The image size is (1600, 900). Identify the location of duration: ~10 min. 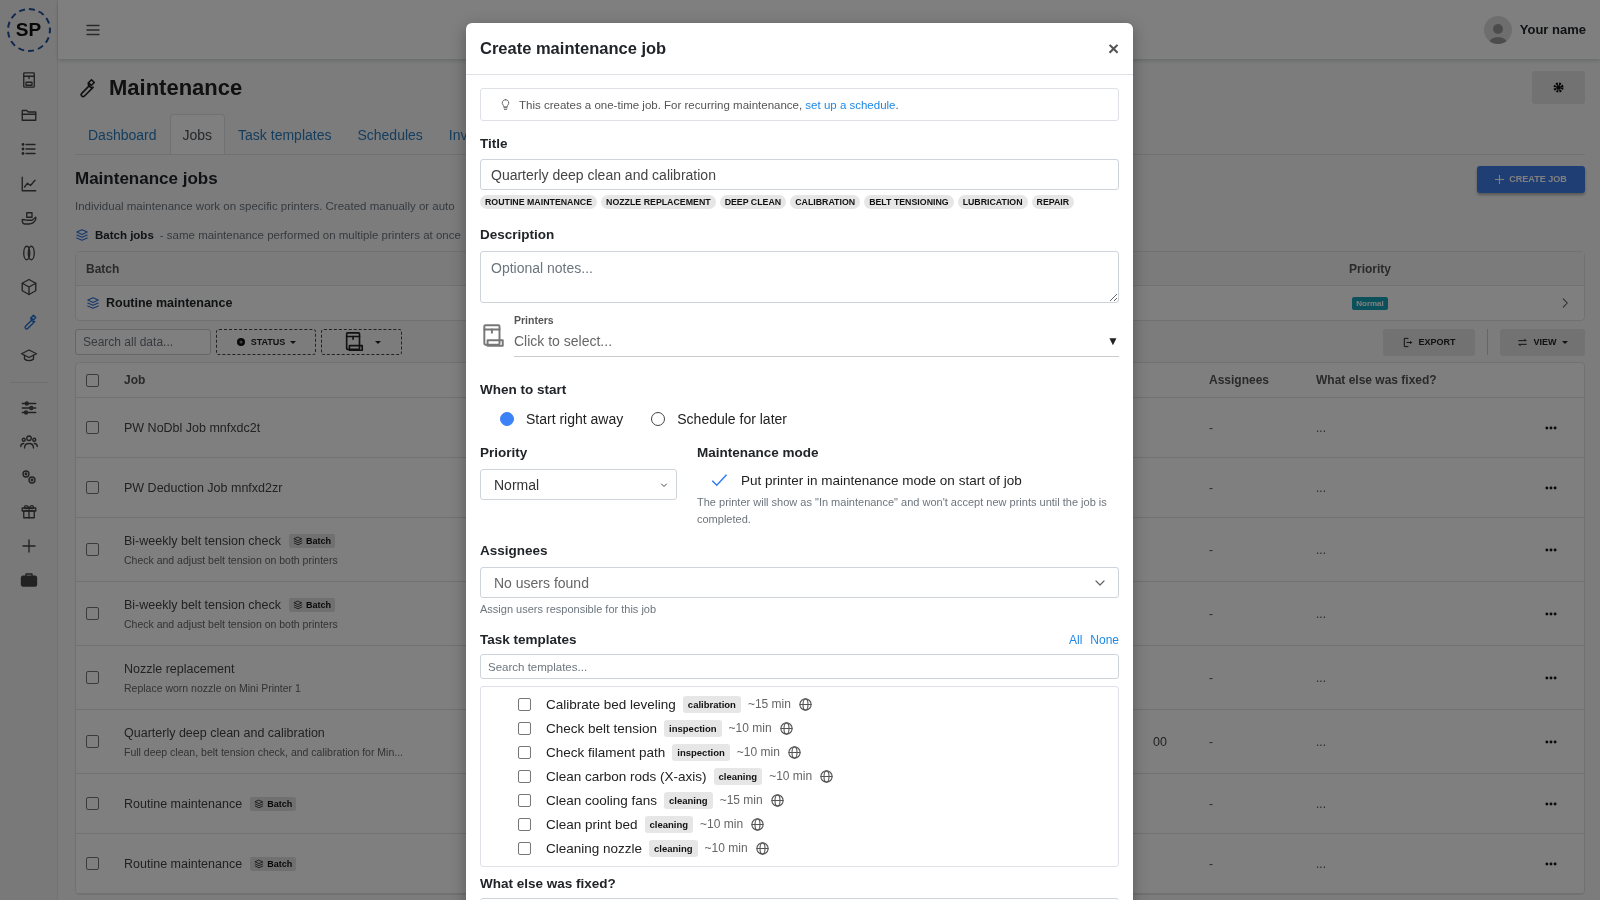
(791, 776).